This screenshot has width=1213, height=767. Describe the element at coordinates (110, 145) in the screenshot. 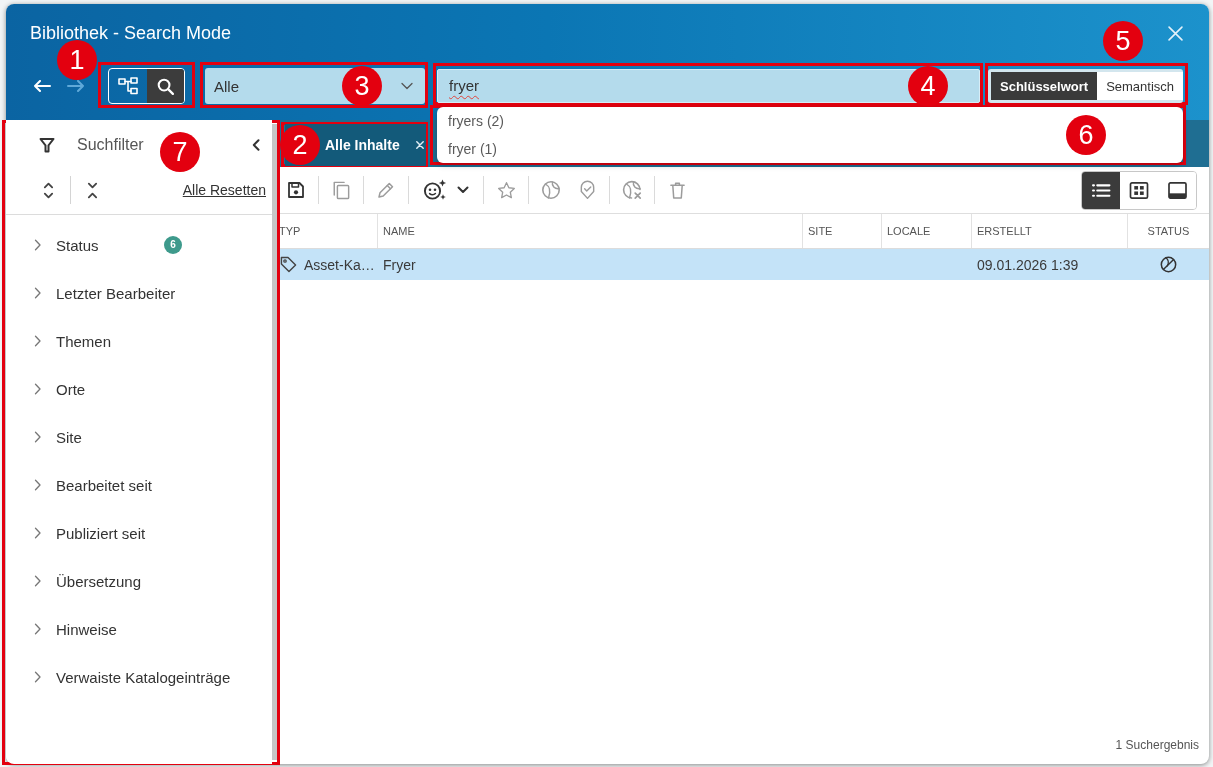

I see `sidebar-title: Suchfilter` at that location.